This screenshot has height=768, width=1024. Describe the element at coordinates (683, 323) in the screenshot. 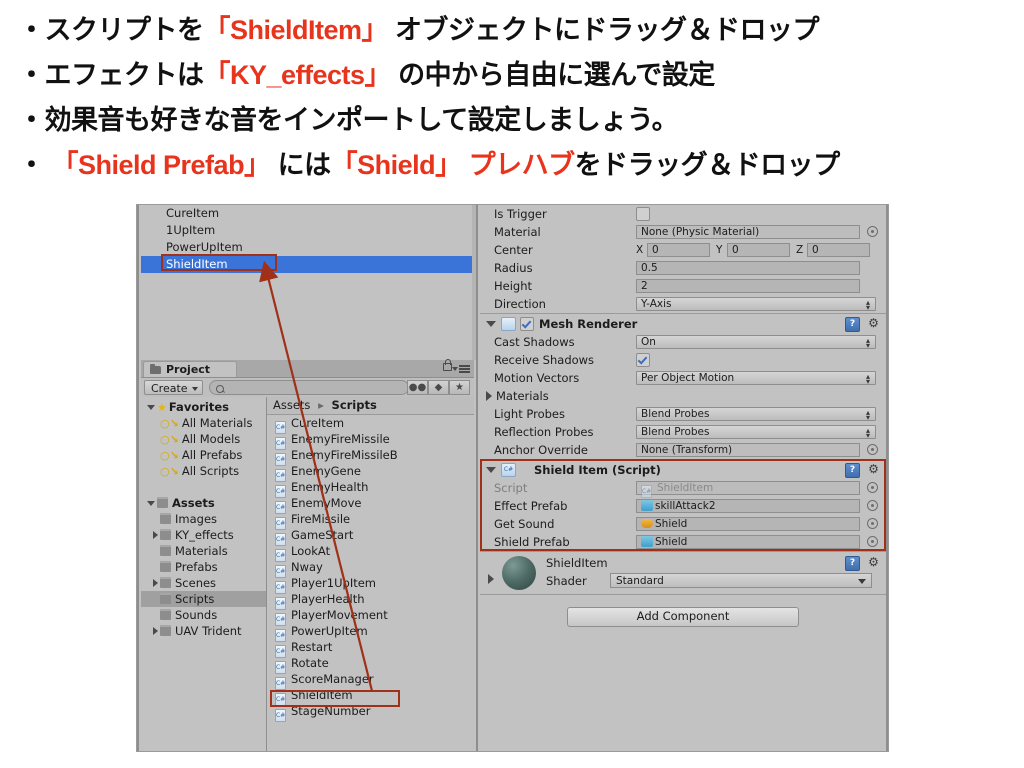

I see `component-header-mesh-renderer: Mesh Renderer ? ⚙` at that location.